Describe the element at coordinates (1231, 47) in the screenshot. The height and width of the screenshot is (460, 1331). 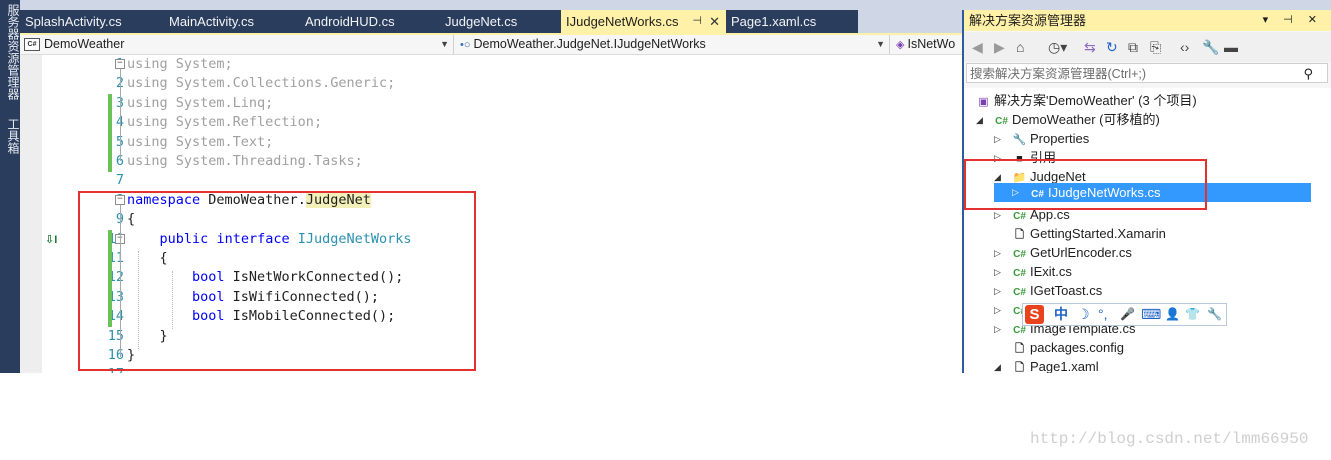
I see `preview-icon: ▬` at that location.